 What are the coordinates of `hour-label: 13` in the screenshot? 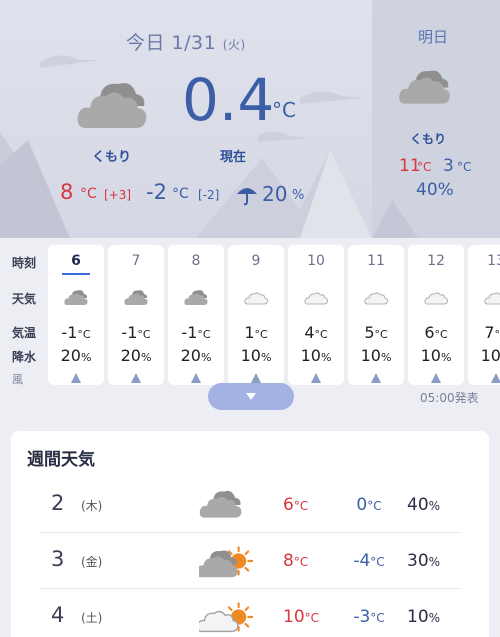 It's located at (493, 261).